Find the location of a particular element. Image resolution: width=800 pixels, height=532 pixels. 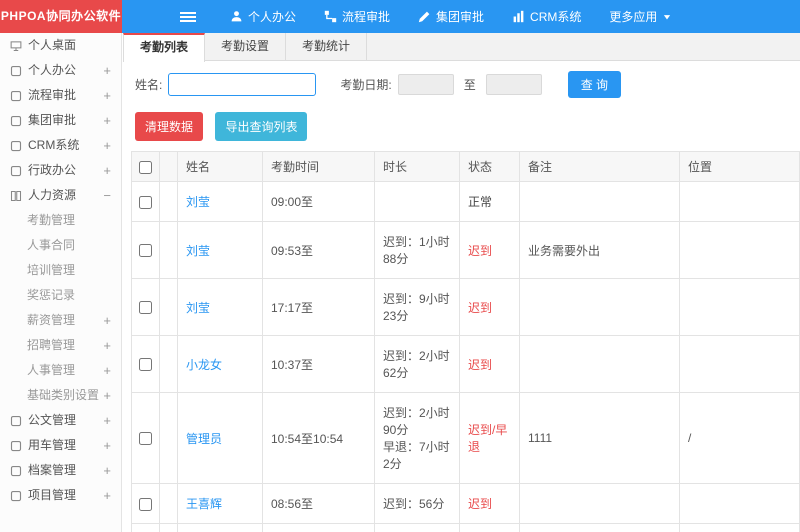

status-badge: 迟到 is located at coordinates (480, 307).